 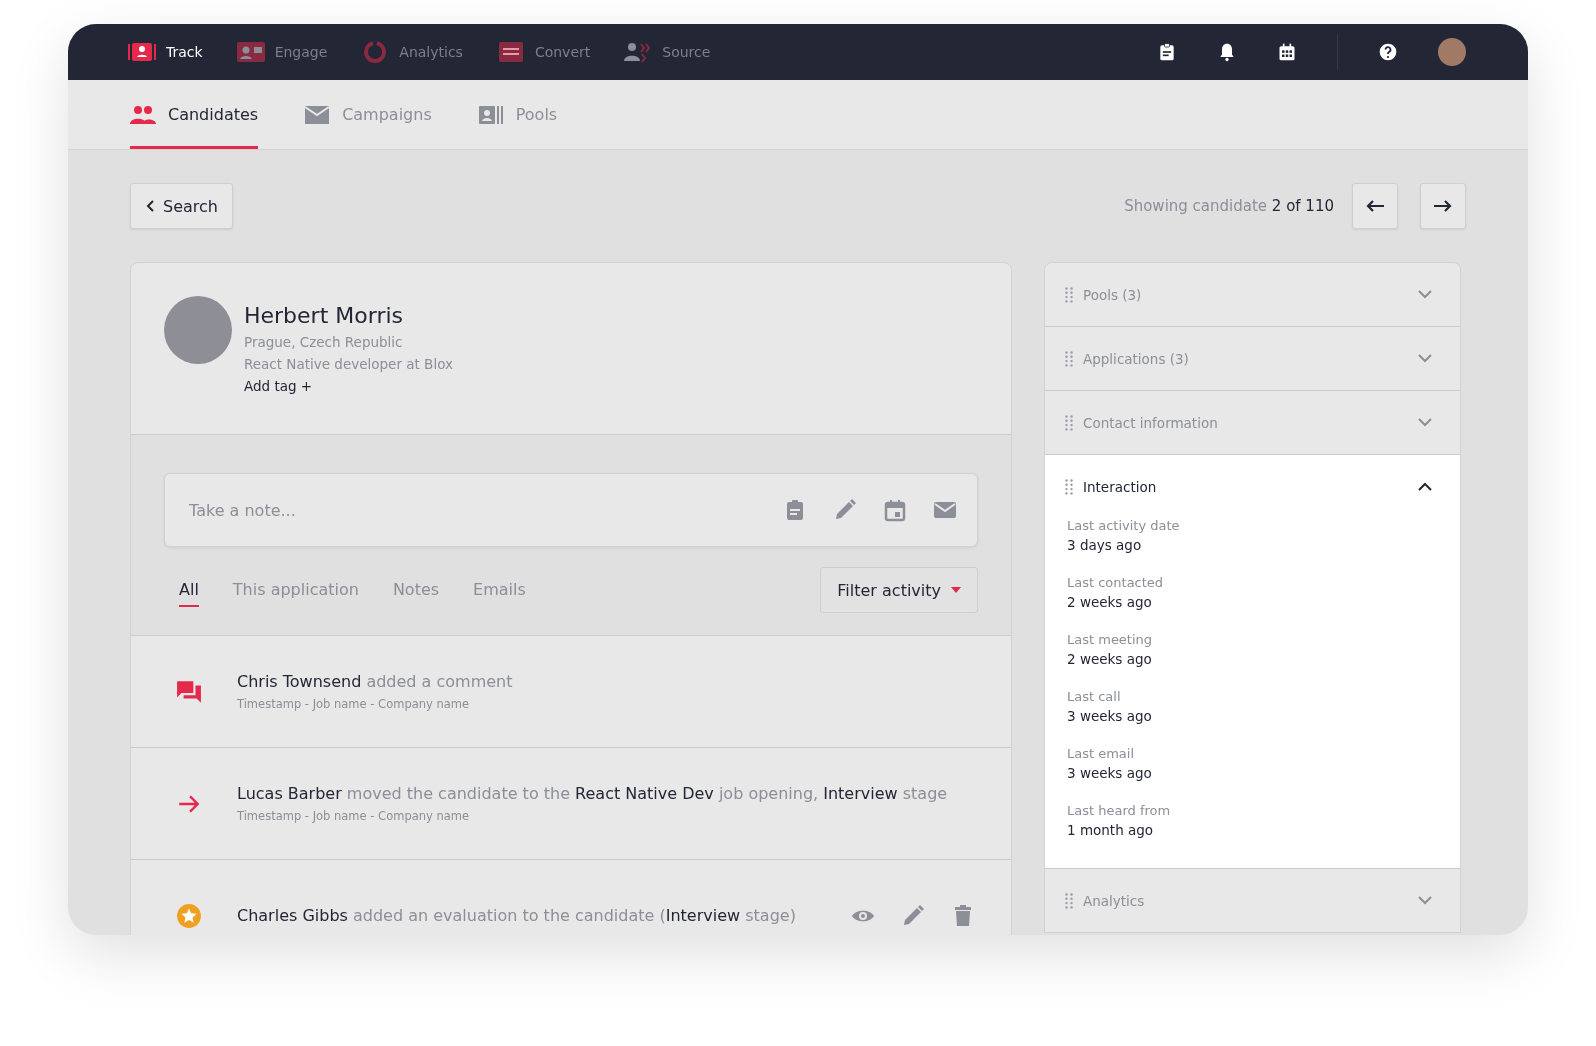 I want to click on nav-tab: Engage, so click(x=282, y=52).